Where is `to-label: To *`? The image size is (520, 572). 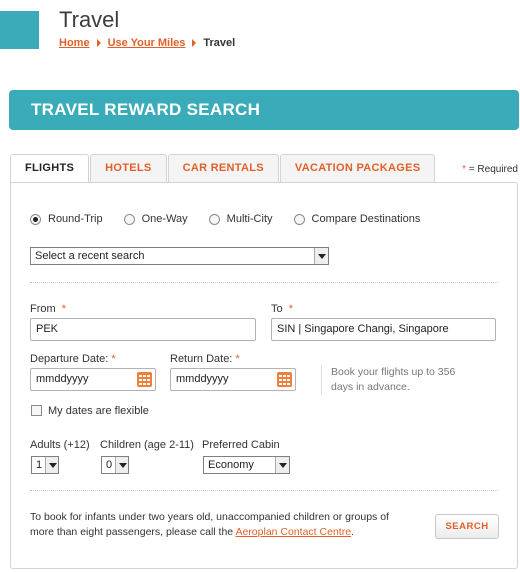 to-label: To * is located at coordinates (282, 309).